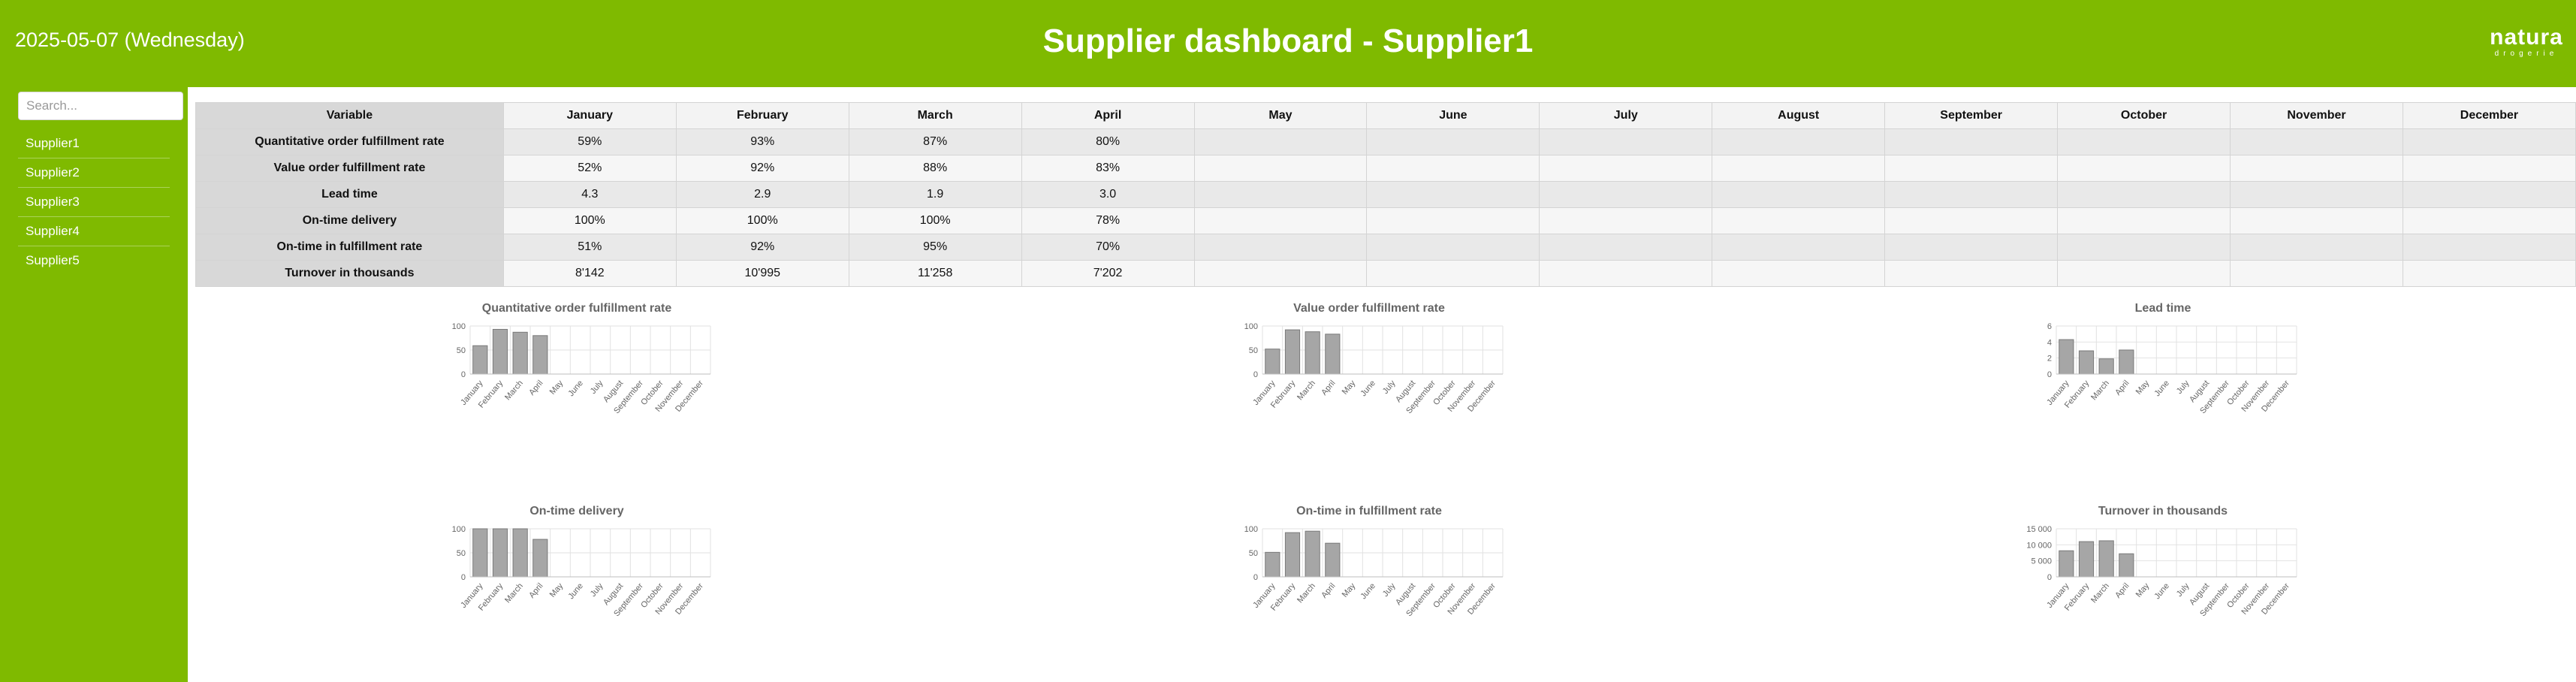 The image size is (2576, 682). I want to click on y-tick-label: 15 000, so click(2039, 529).